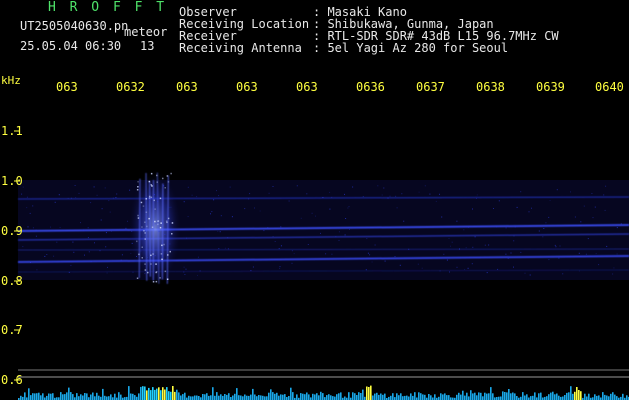 Image resolution: width=629 pixels, height=400 pixels. What do you see at coordinates (12, 131) in the screenshot?
I see `freq-tick: 1.1` at bounding box center [12, 131].